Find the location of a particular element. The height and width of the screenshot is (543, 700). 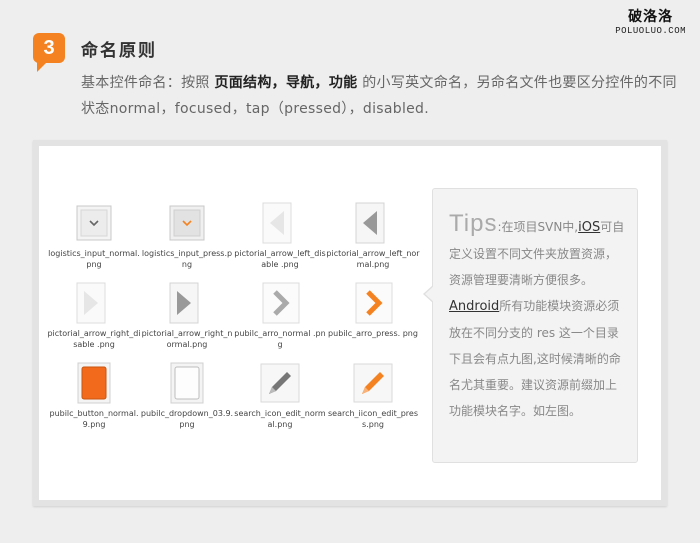

arrow-left-disabled-icon is located at coordinates (277, 223).